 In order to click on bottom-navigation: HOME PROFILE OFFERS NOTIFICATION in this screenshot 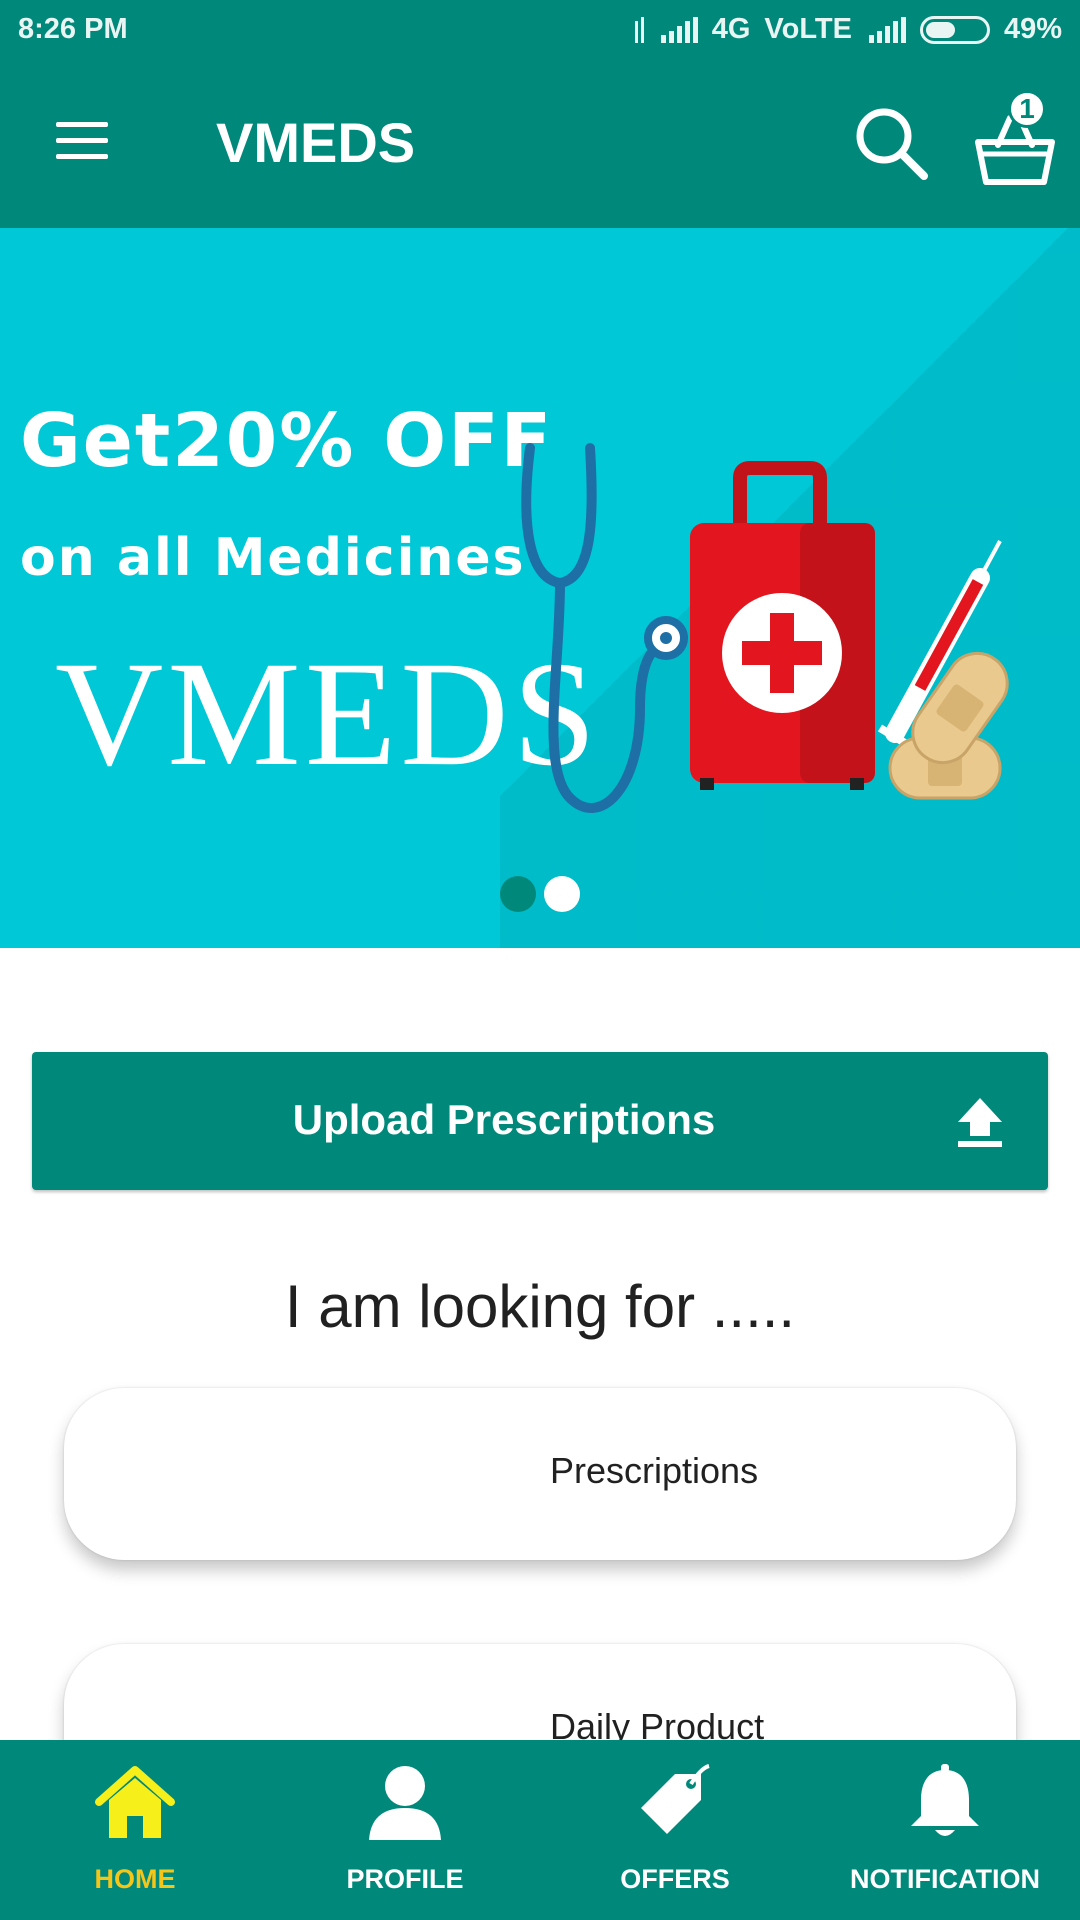, I will do `click(540, 1830)`.